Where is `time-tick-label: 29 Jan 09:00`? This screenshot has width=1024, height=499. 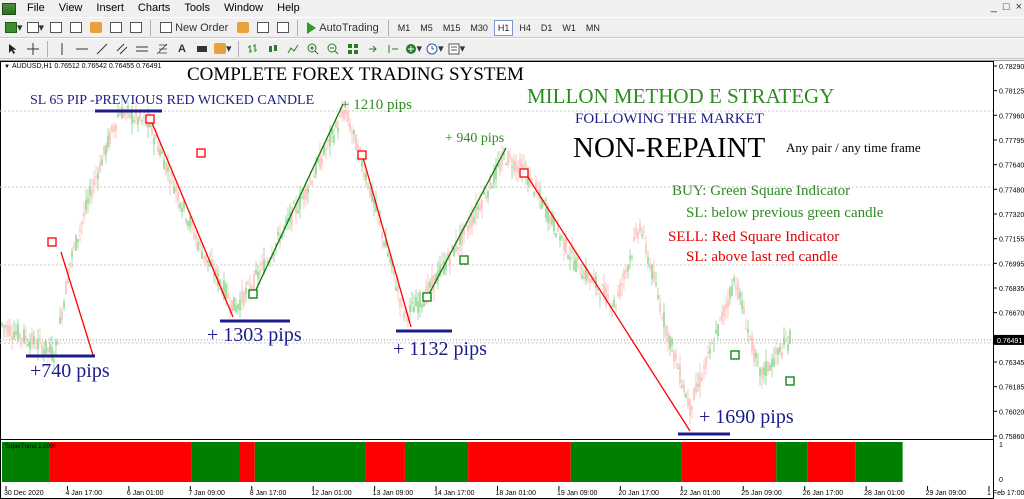 time-tick-label: 29 Jan 09:00 is located at coordinates (946, 493).